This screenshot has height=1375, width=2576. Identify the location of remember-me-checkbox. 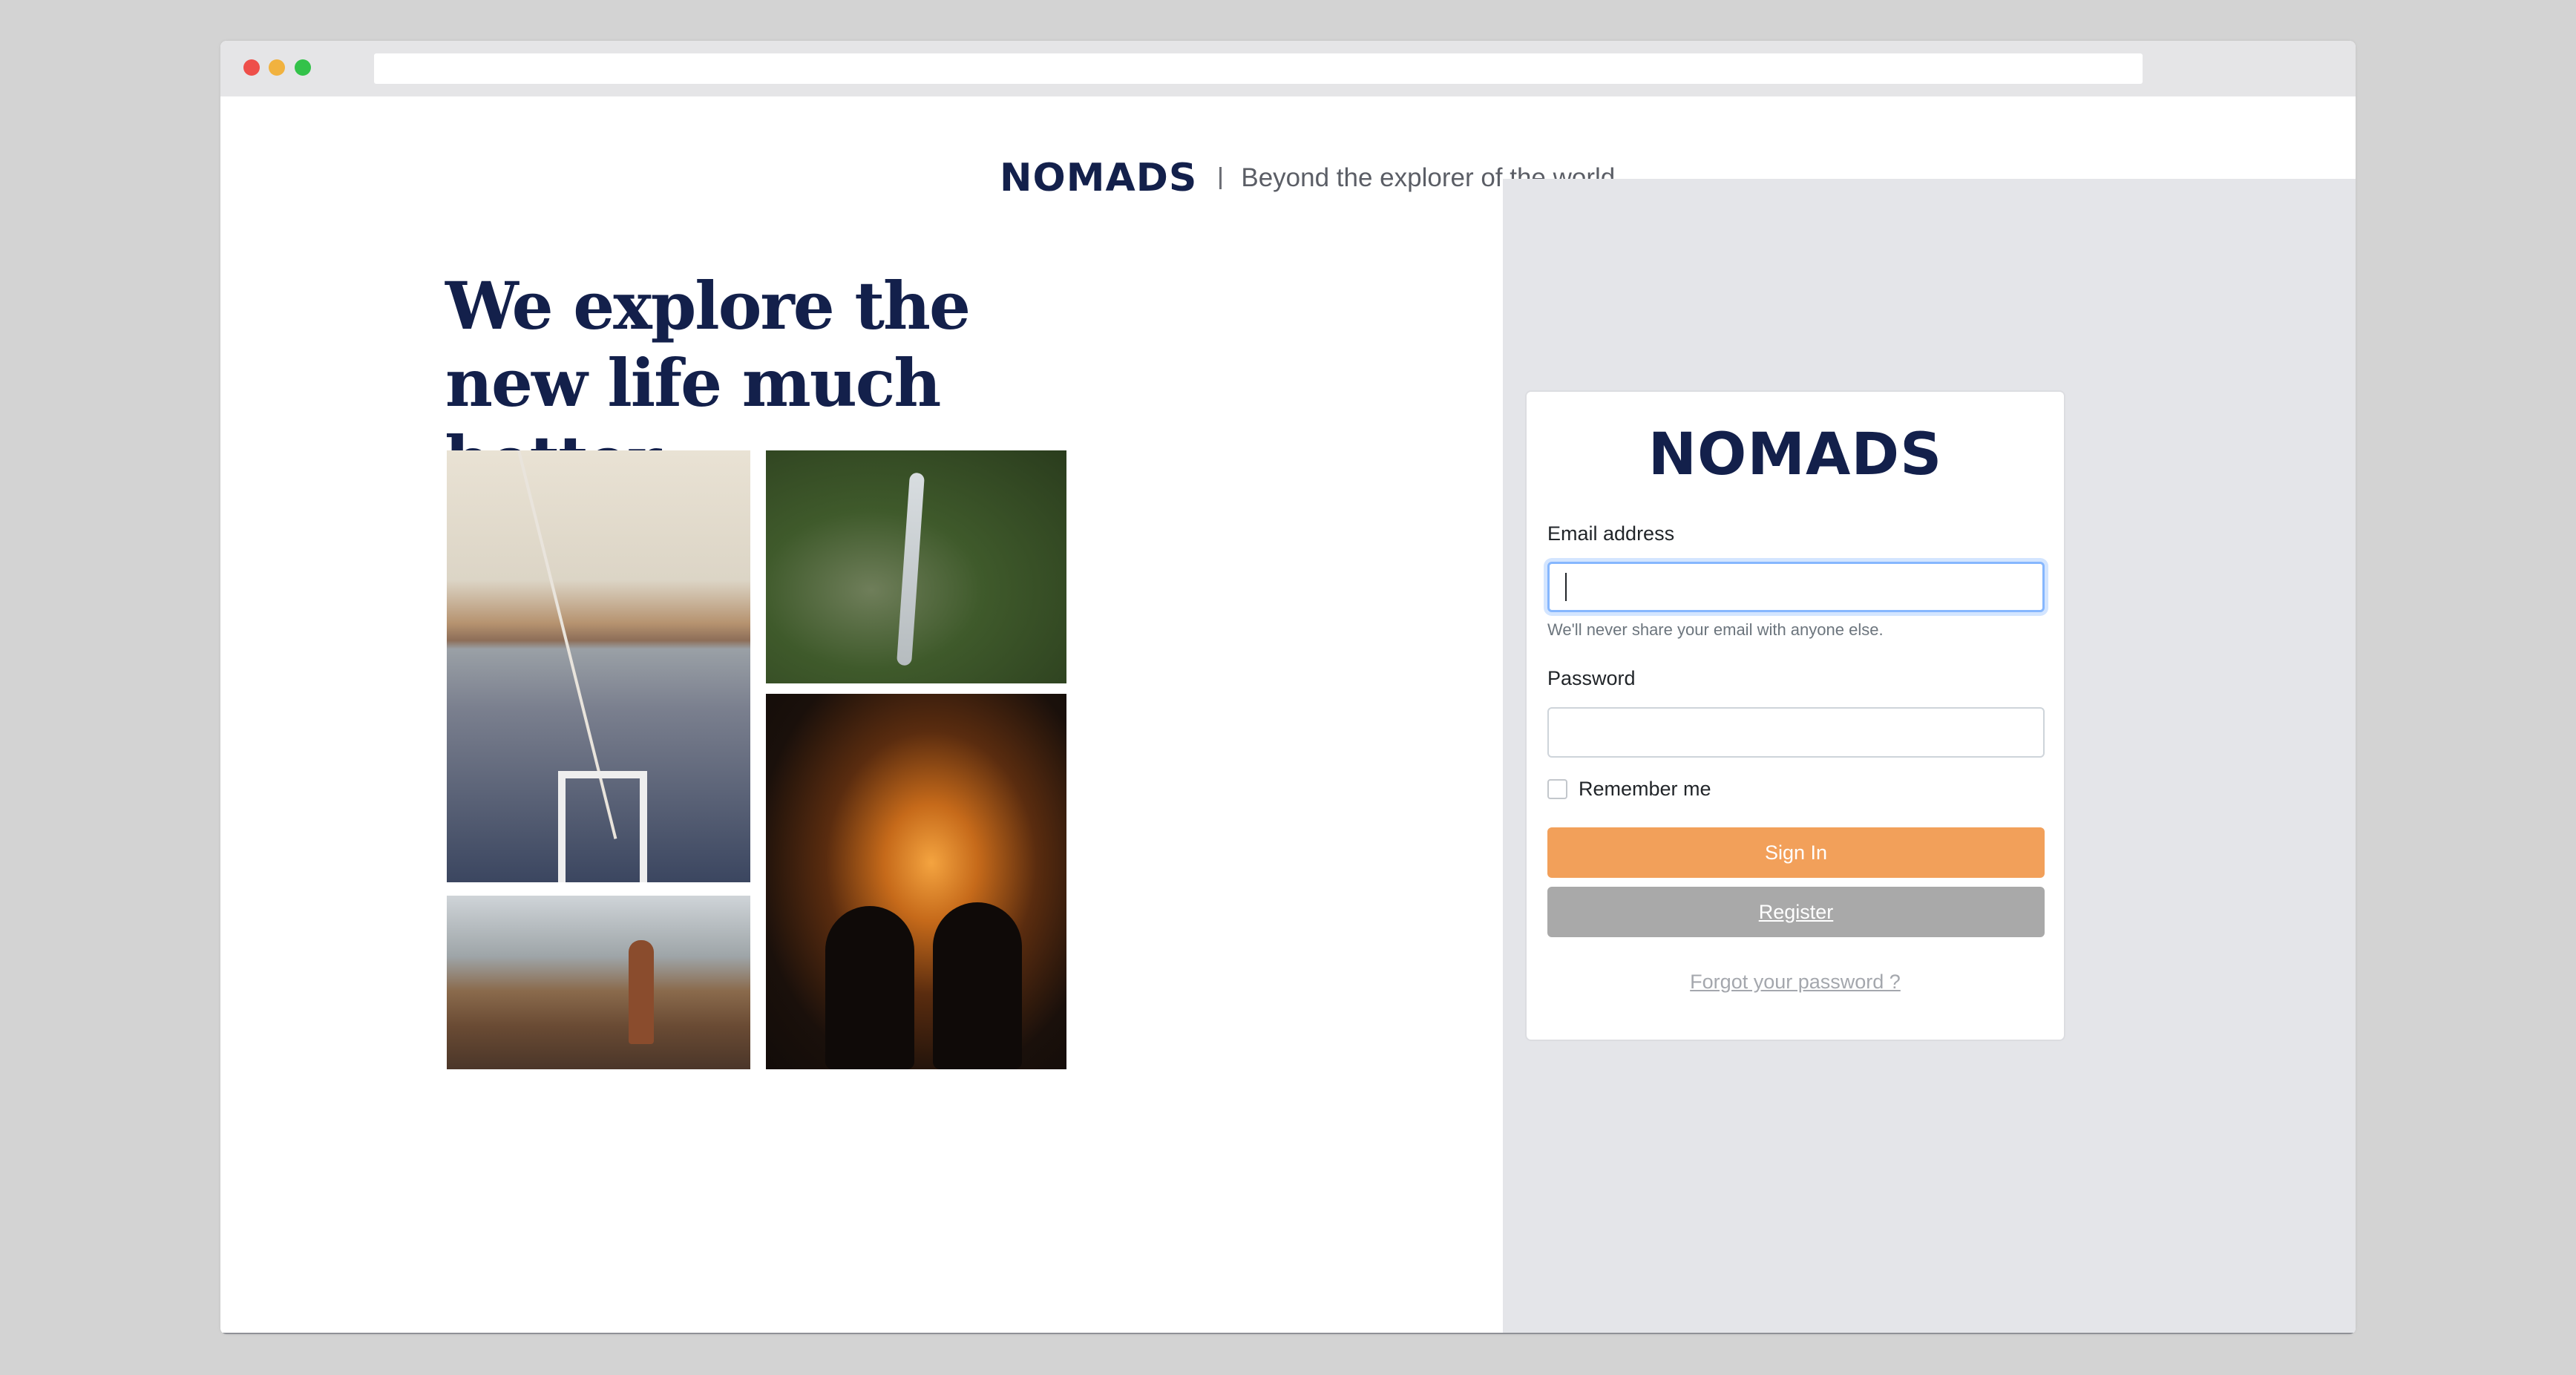
(1557, 789).